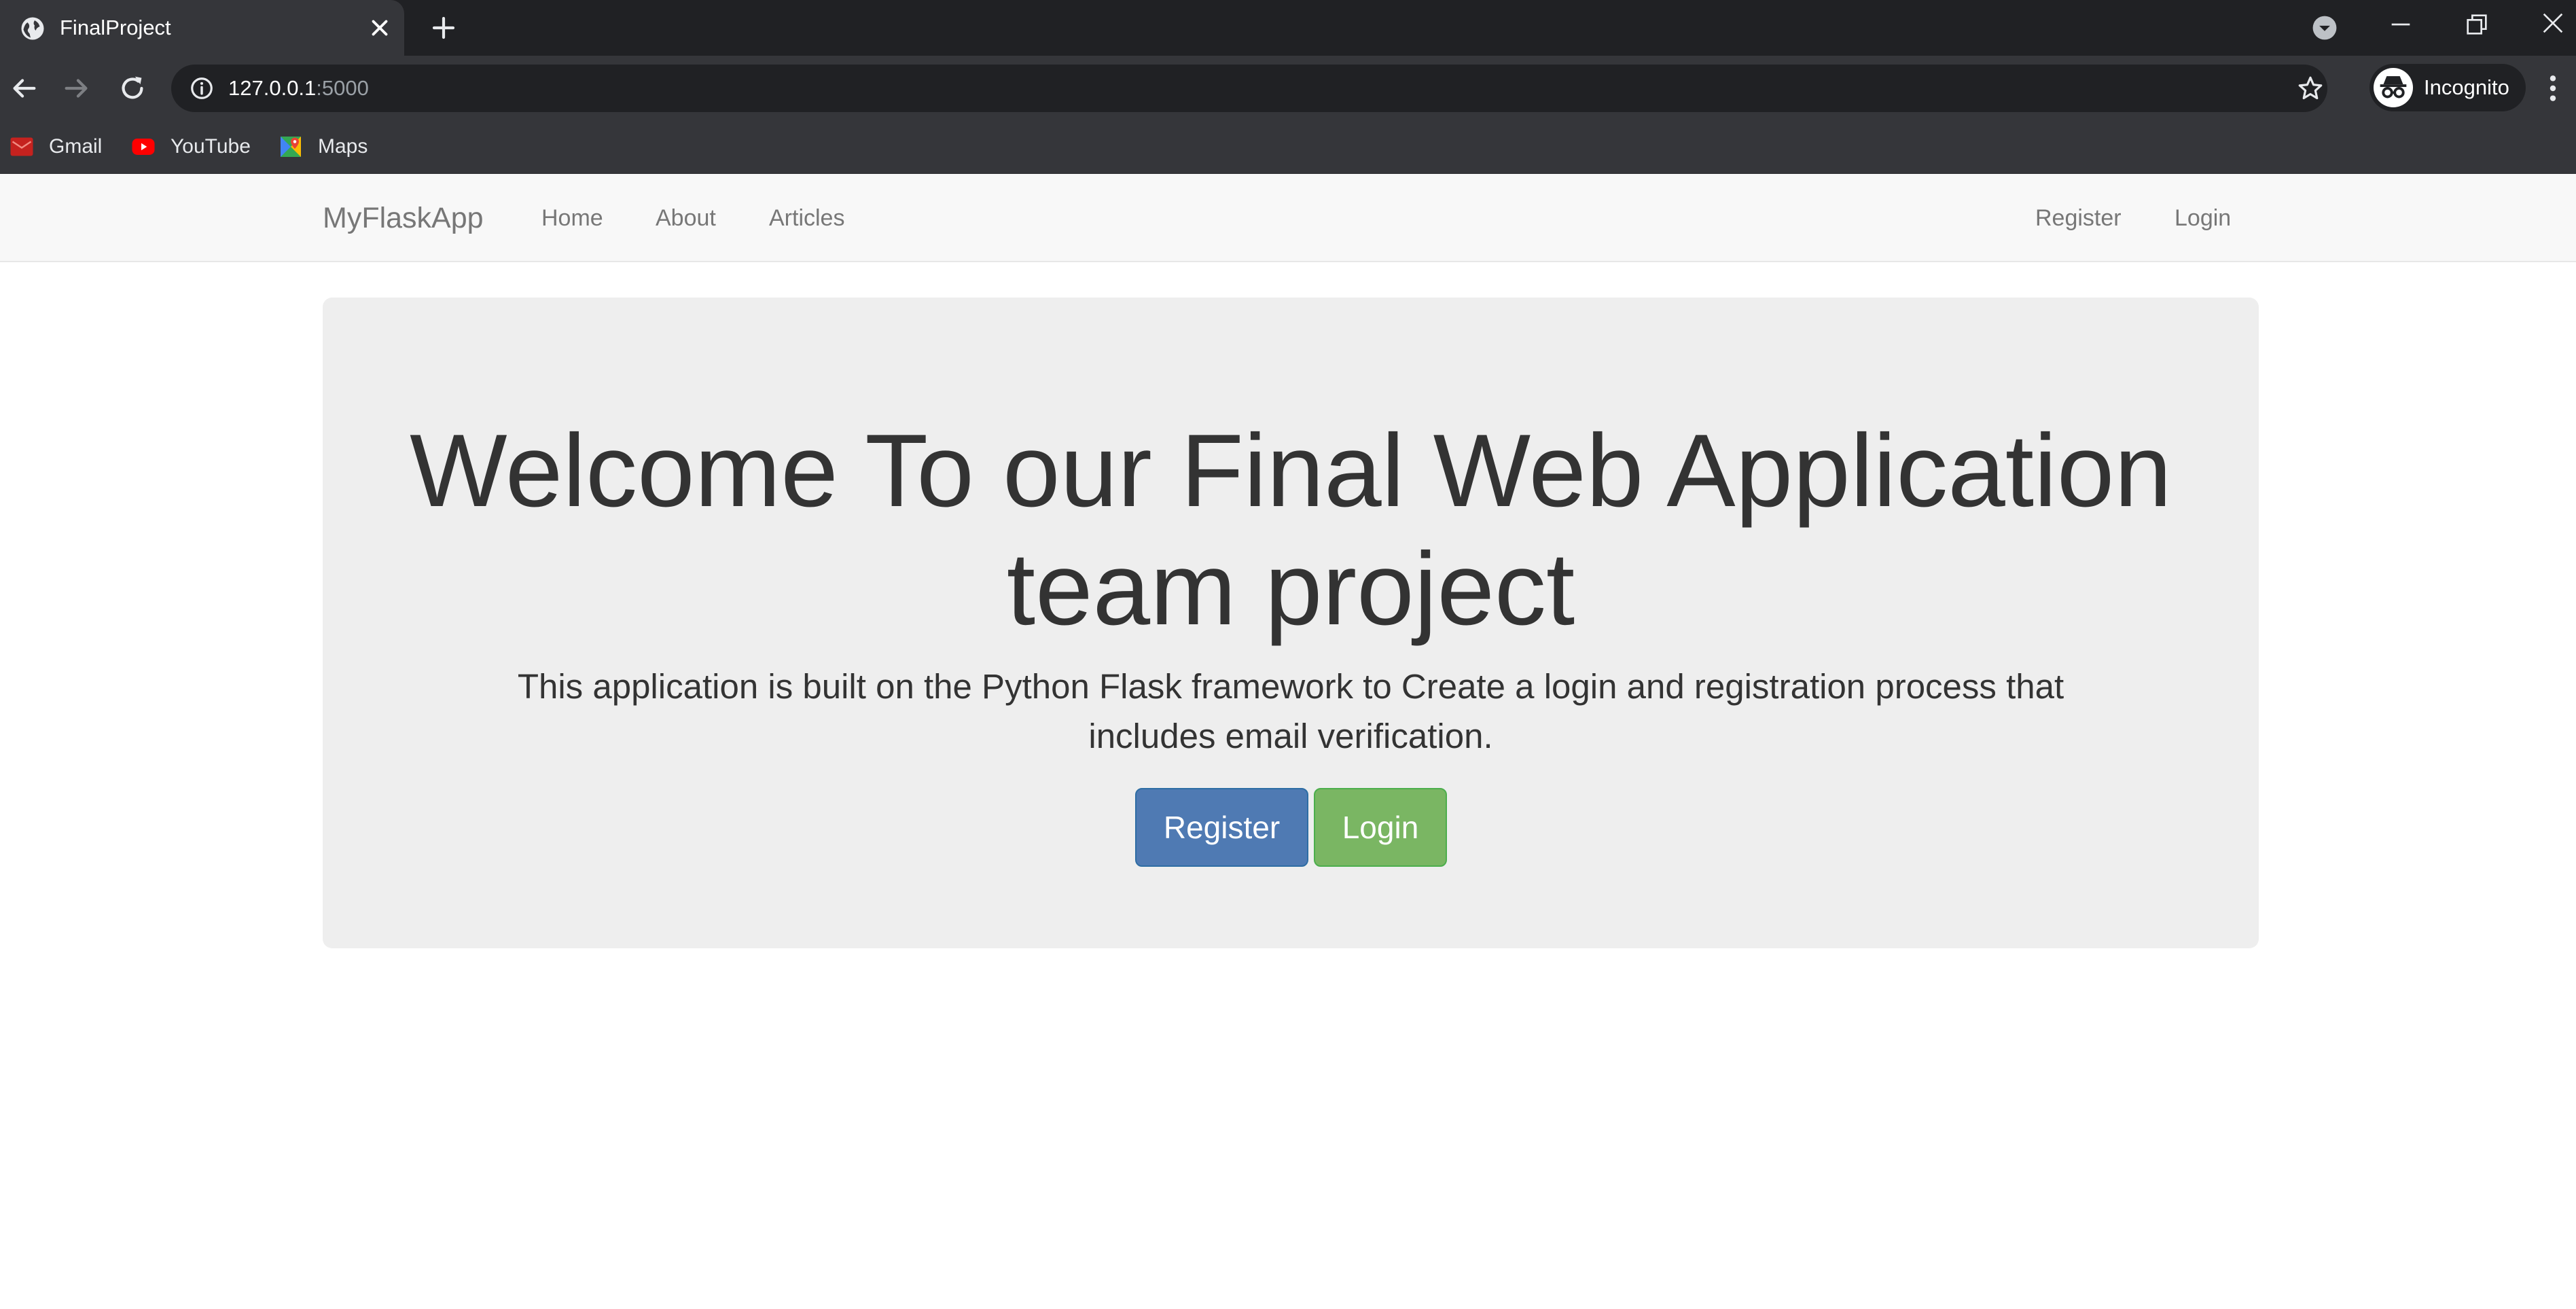 The image size is (2576, 1309). What do you see at coordinates (132, 89) in the screenshot?
I see `reload-icon` at bounding box center [132, 89].